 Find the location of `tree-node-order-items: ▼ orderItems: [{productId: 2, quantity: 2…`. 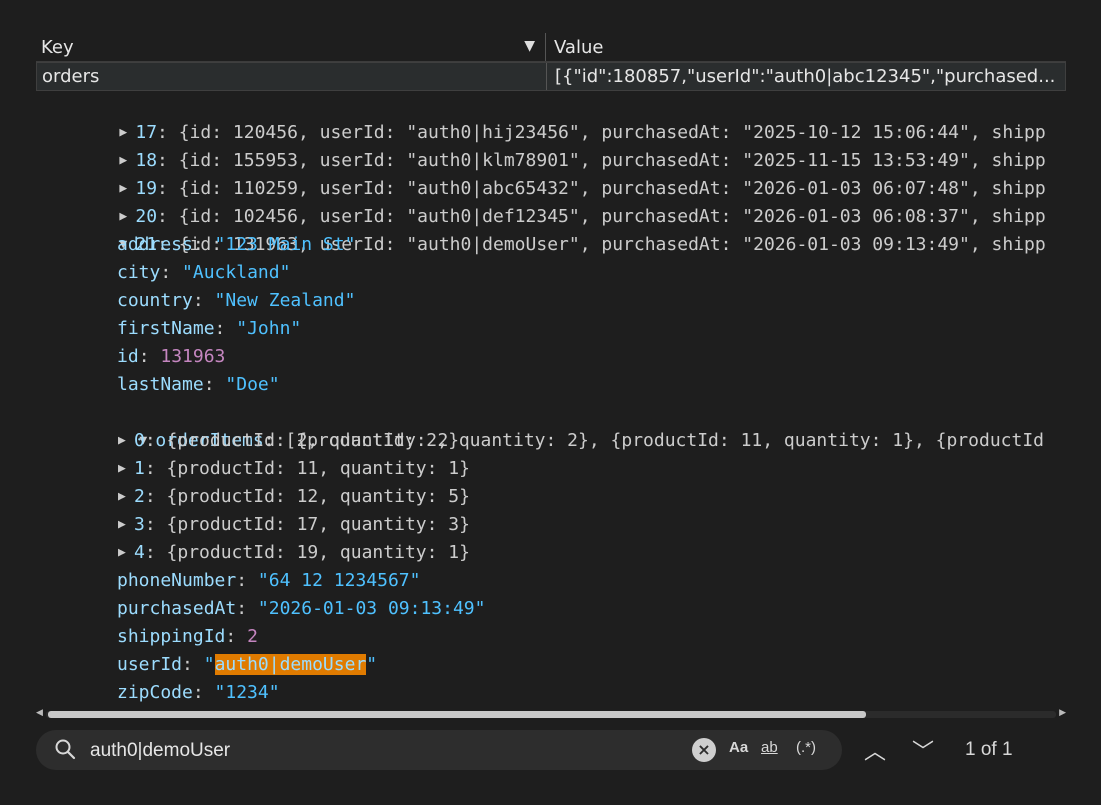

tree-node-order-items: ▼ orderItems: [{productId: 2, quantity: 2… is located at coordinates (570, 425).